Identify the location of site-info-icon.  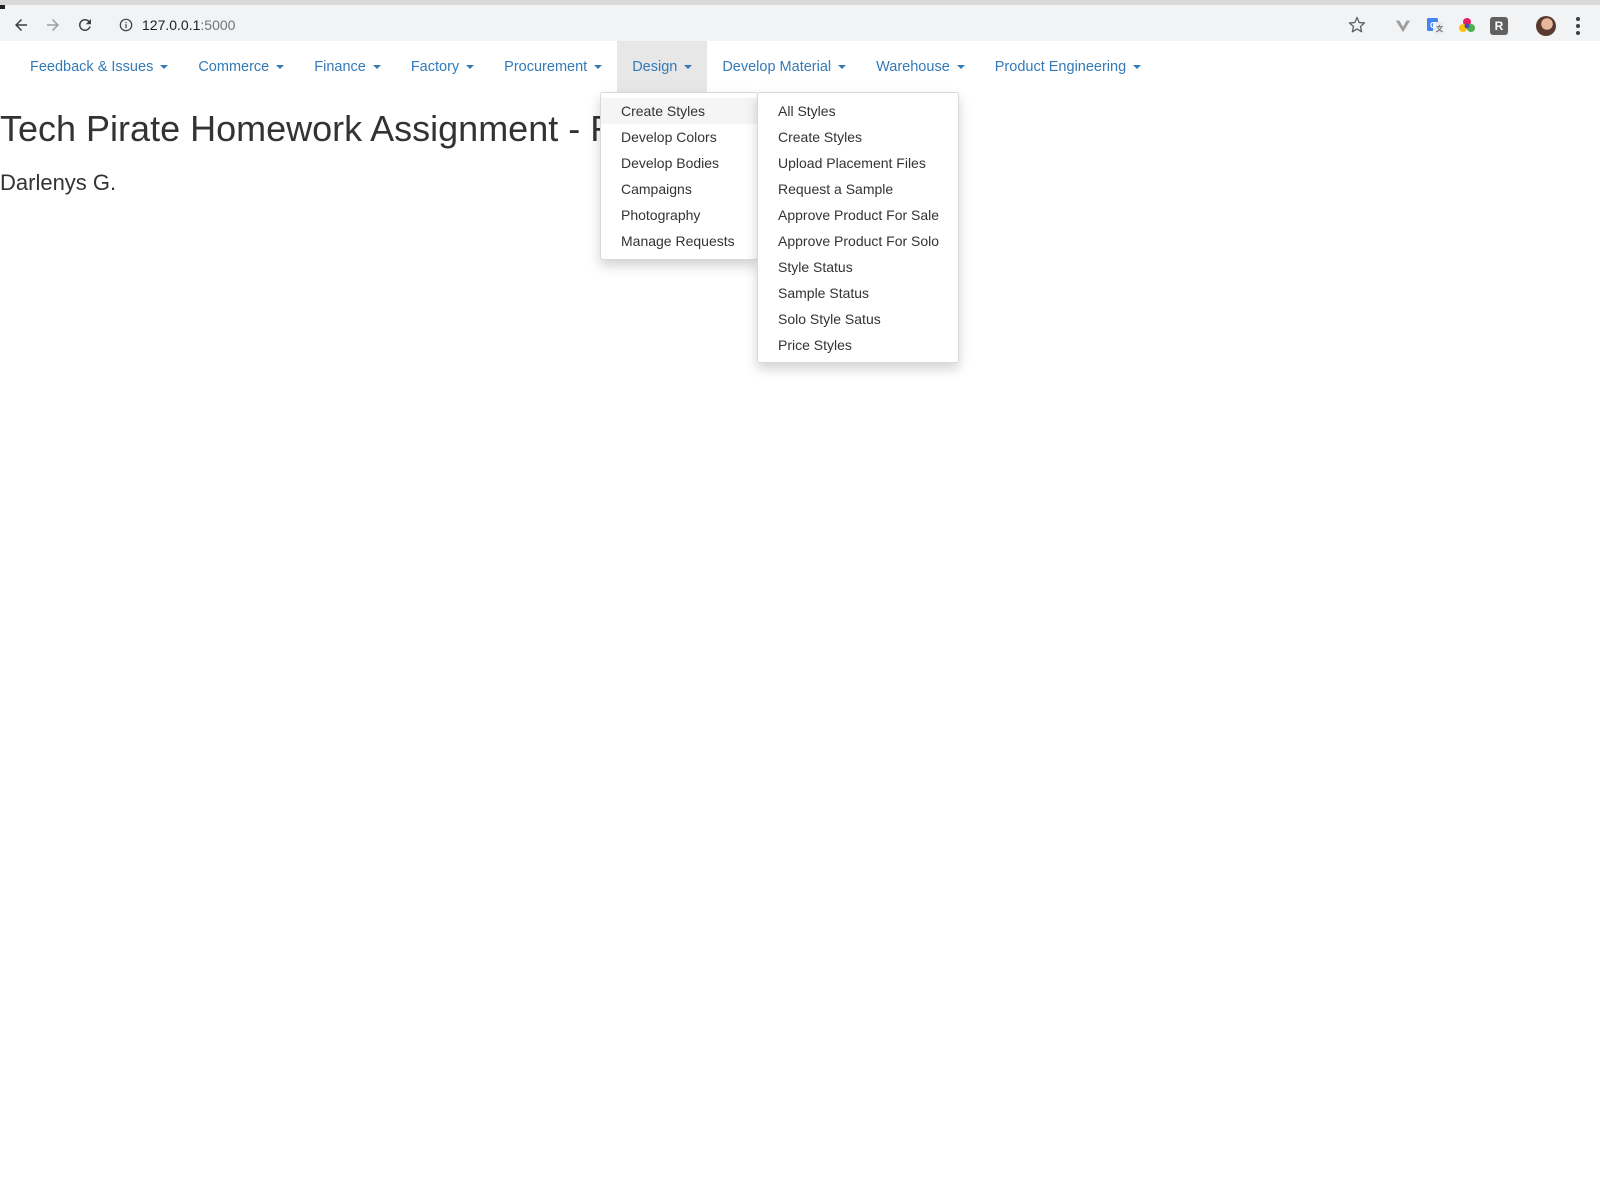
(126, 25).